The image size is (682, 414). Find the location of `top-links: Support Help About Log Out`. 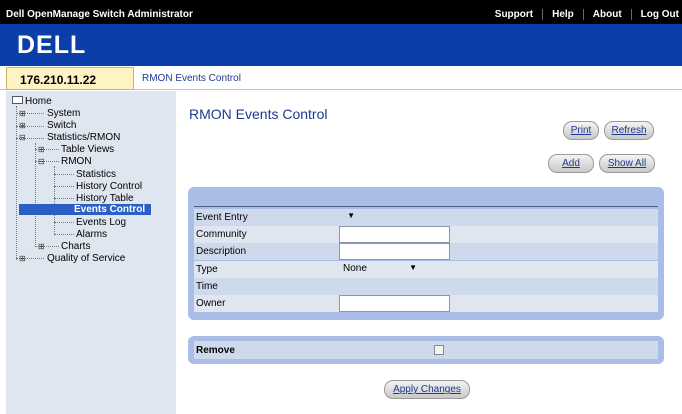

top-links: Support Help About Log Out is located at coordinates (584, 14).